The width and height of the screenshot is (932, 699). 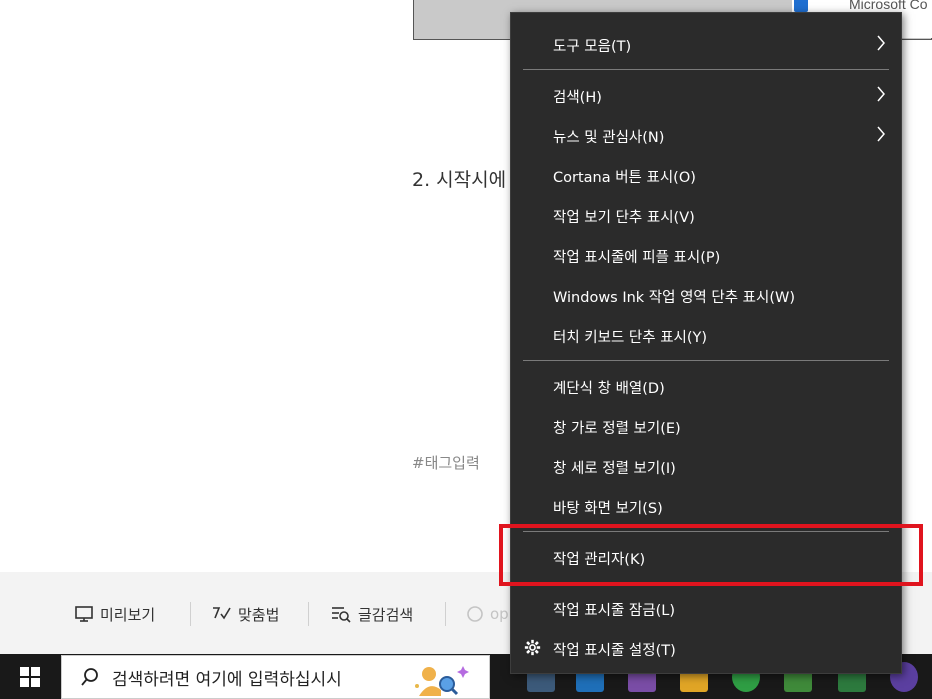 I want to click on task-manager-highlight, so click(x=711, y=555).